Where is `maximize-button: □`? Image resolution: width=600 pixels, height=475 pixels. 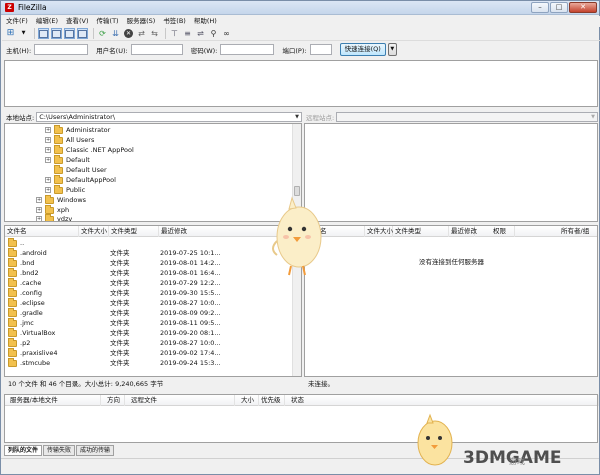
maximize-button: □ is located at coordinates (559, 7).